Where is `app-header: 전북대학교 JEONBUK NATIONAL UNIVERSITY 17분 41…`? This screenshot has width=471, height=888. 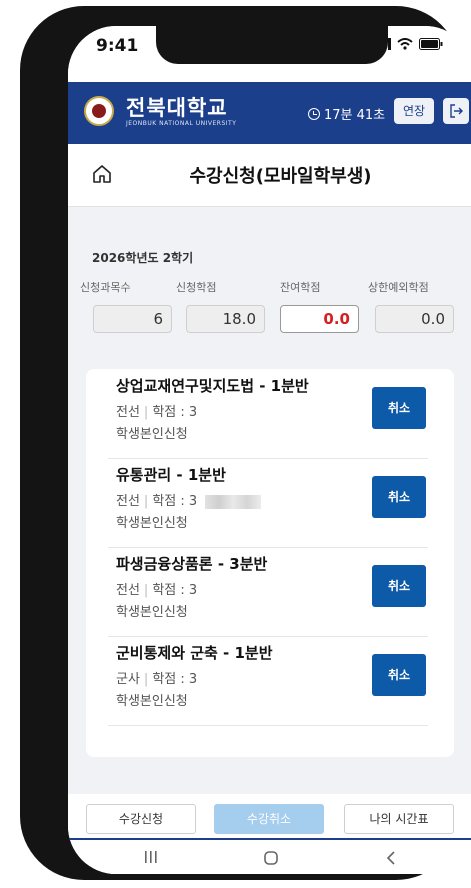
app-header: 전북대학교 JEONBUK NATIONAL UNIVERSITY 17분 41… is located at coordinates (269, 113).